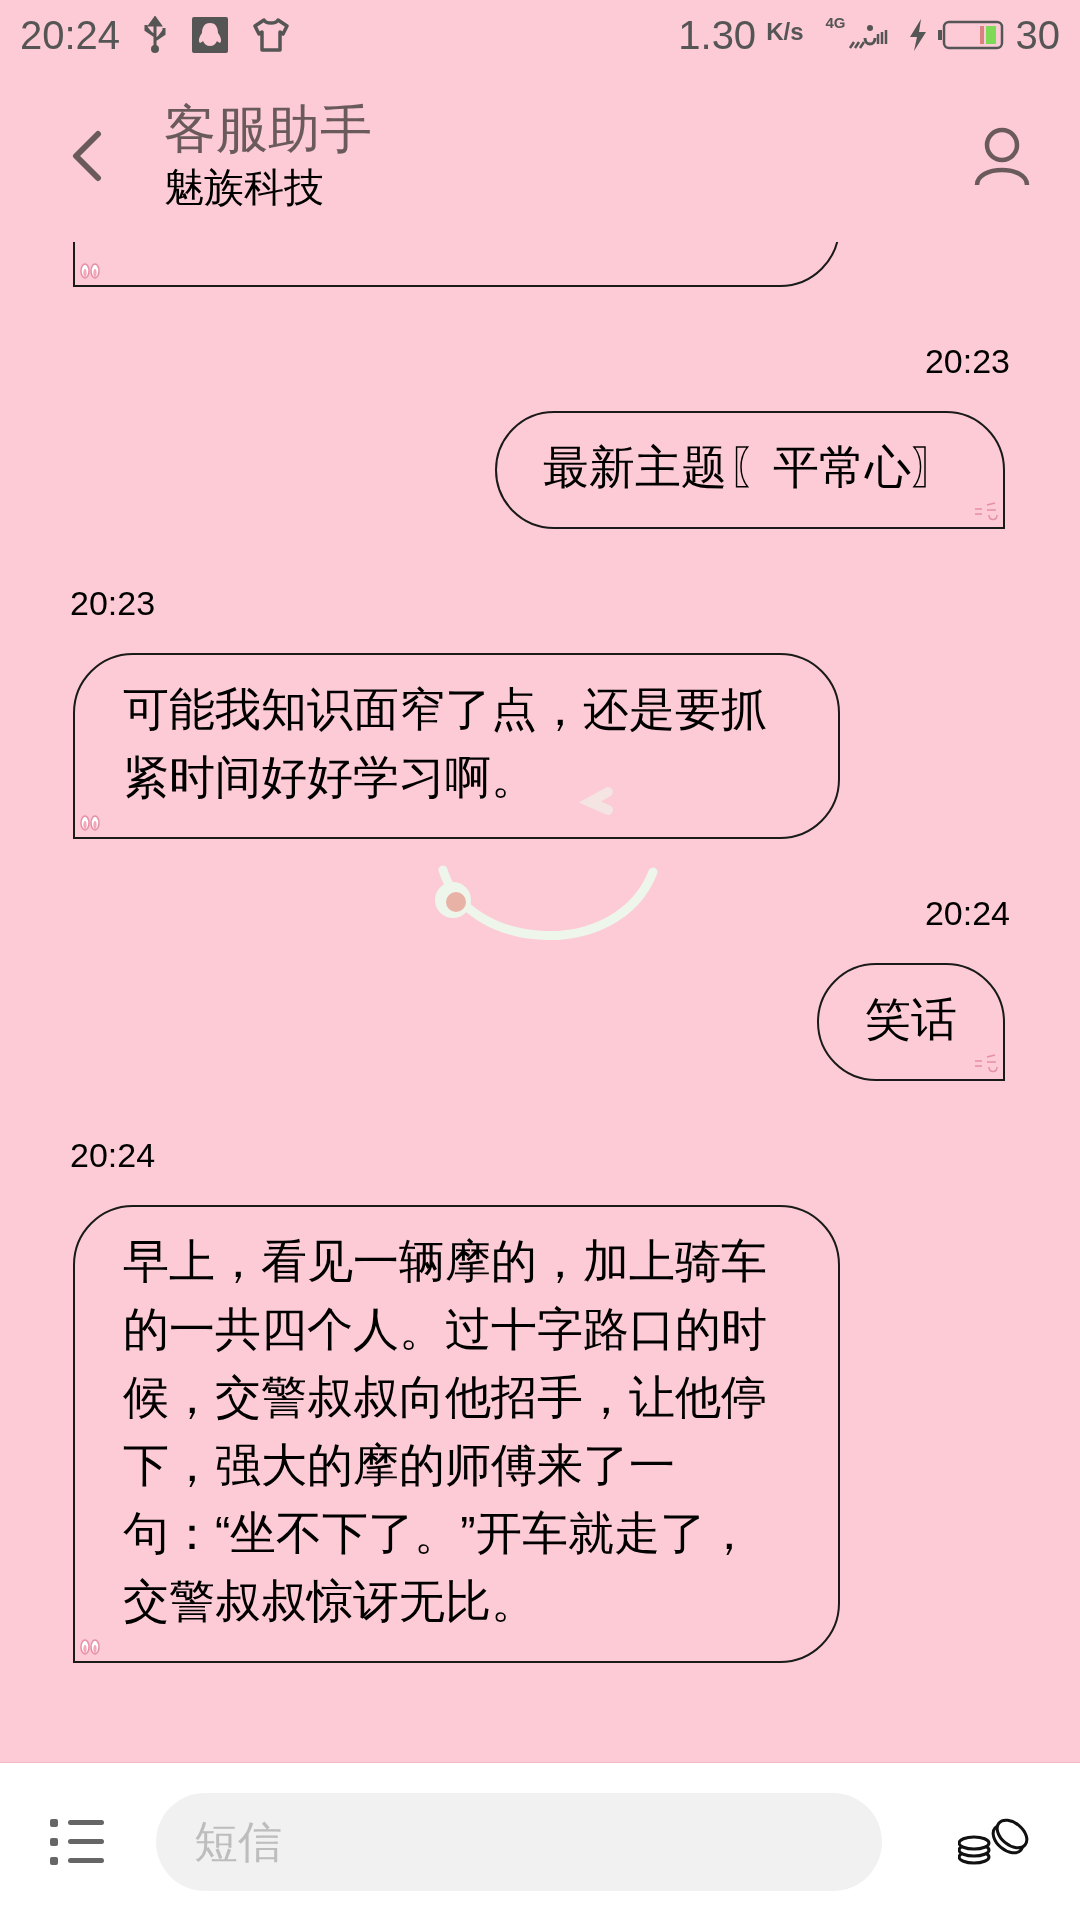  I want to click on message-text: 早上，看见一辆摩的，加上骑车的一共四个人。过十字路口的时候，交警叔叔向他招手，让他停下，强大的摩的师傅来了一句：“坐不下了。”开车就走了，交警叔叔惊讶无比。, so click(445, 1431).